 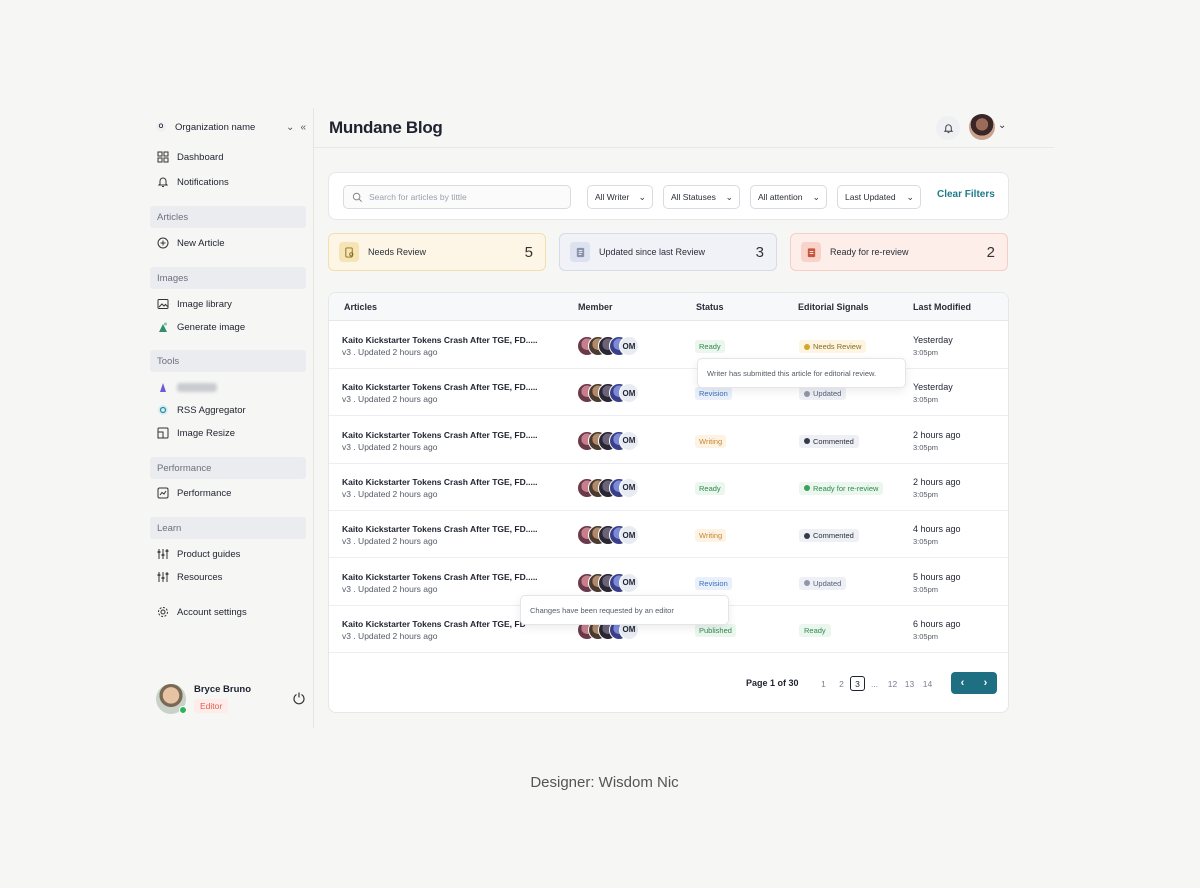 I want to click on sidebar-item-new-article: New Article, so click(x=231, y=243).